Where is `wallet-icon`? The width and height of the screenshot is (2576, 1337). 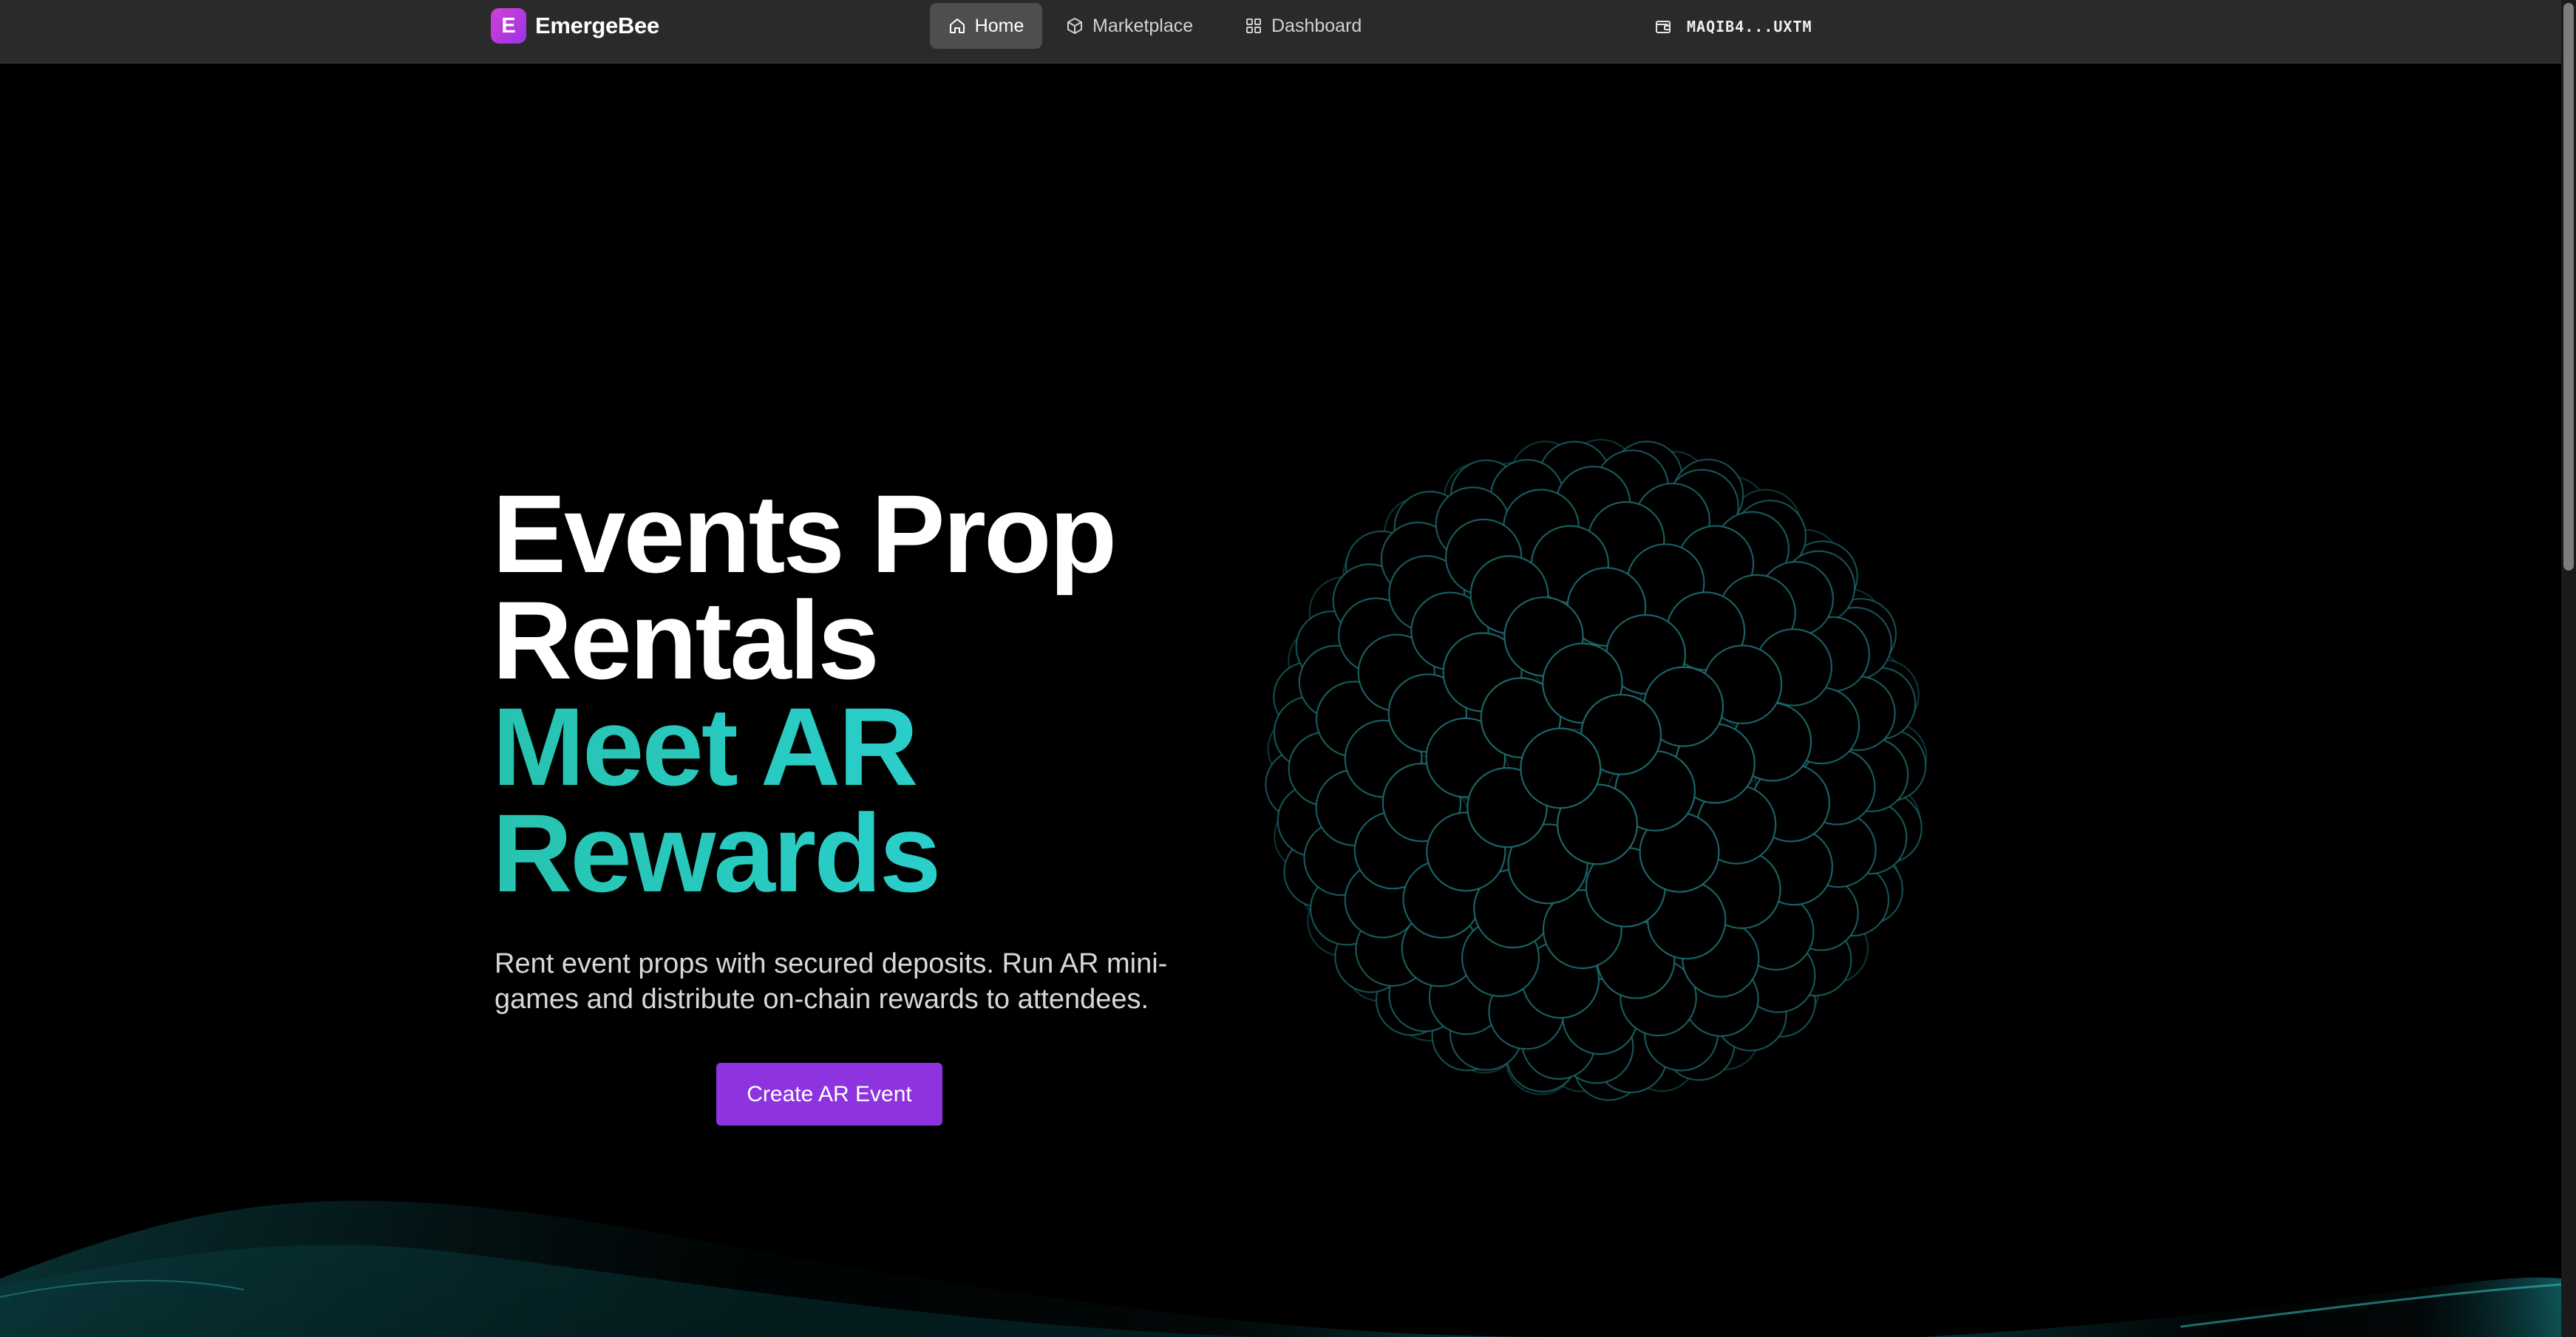
wallet-icon is located at coordinates (1663, 27).